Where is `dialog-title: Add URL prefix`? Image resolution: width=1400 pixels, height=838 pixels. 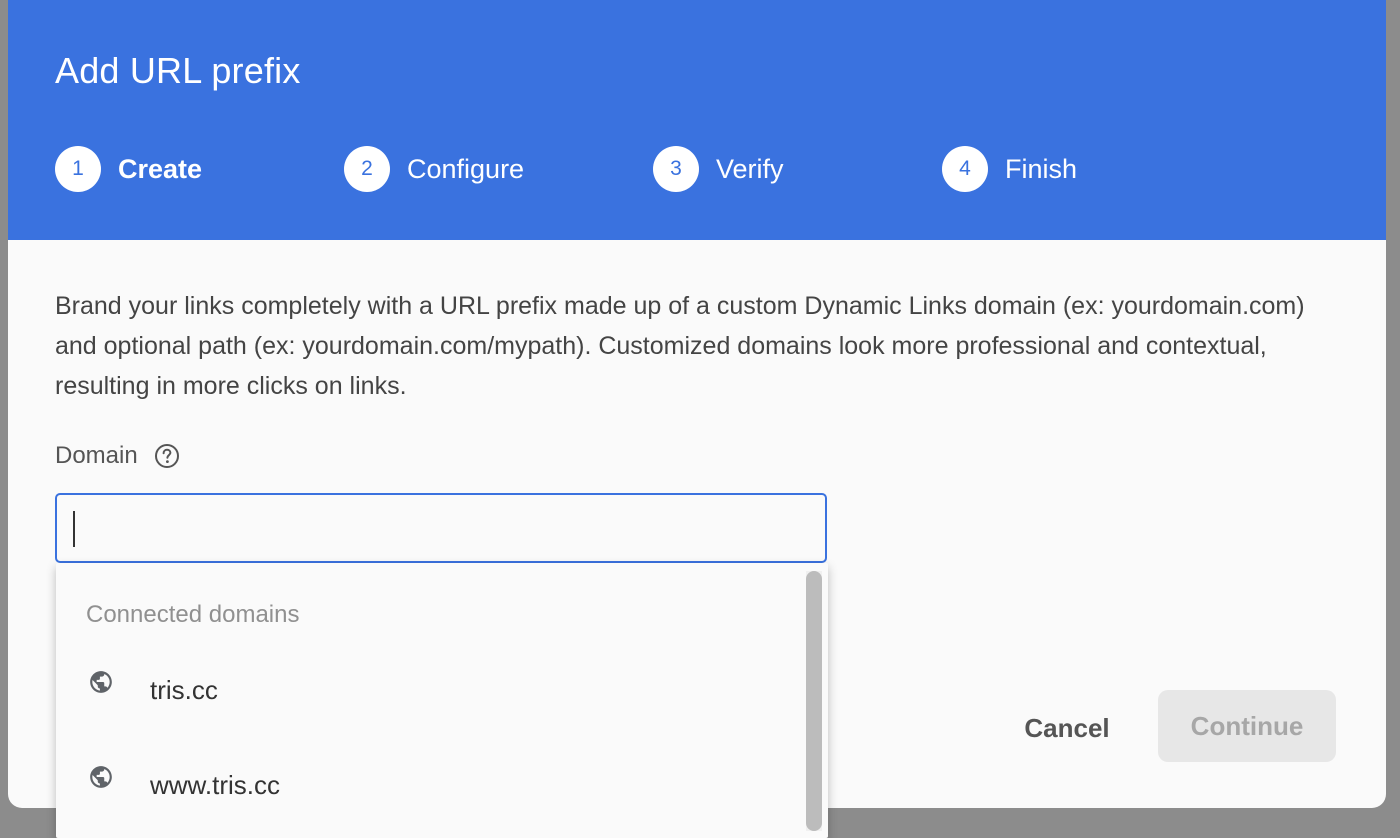 dialog-title: Add URL prefix is located at coordinates (178, 70).